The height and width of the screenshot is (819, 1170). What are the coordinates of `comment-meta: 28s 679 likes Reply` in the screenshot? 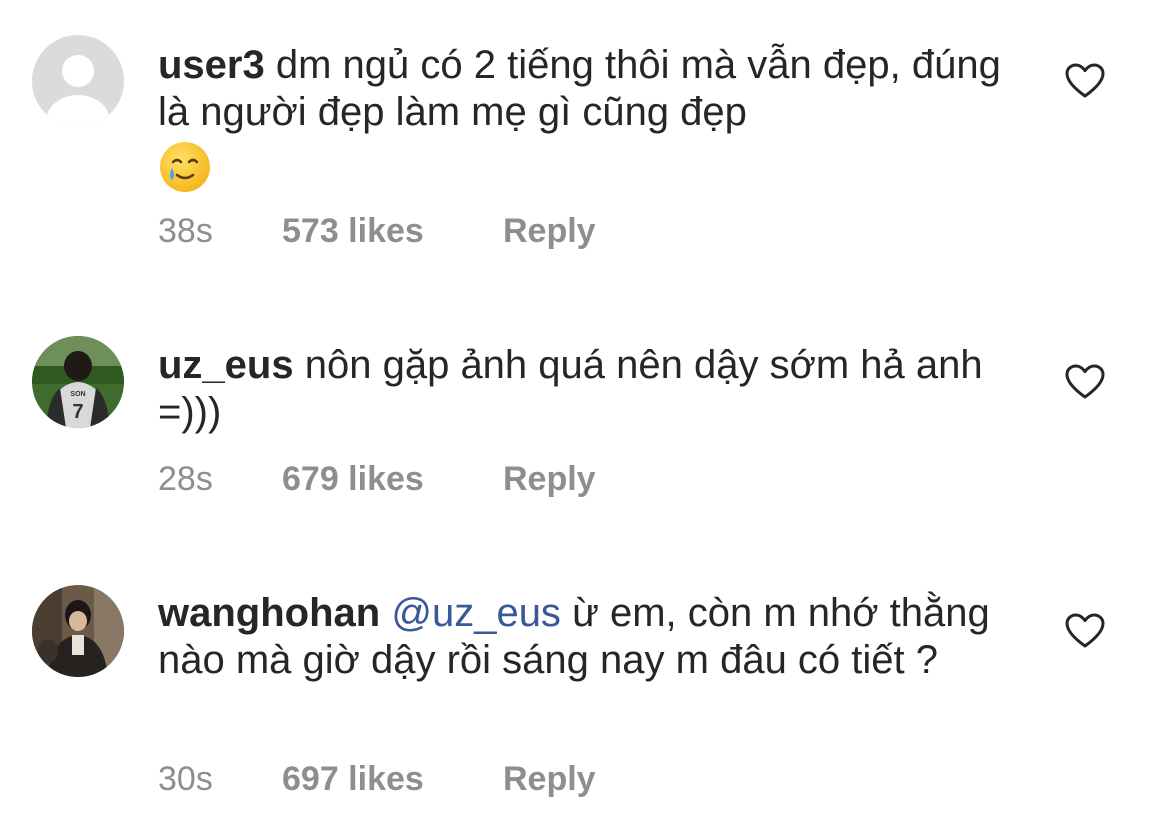 It's located at (377, 479).